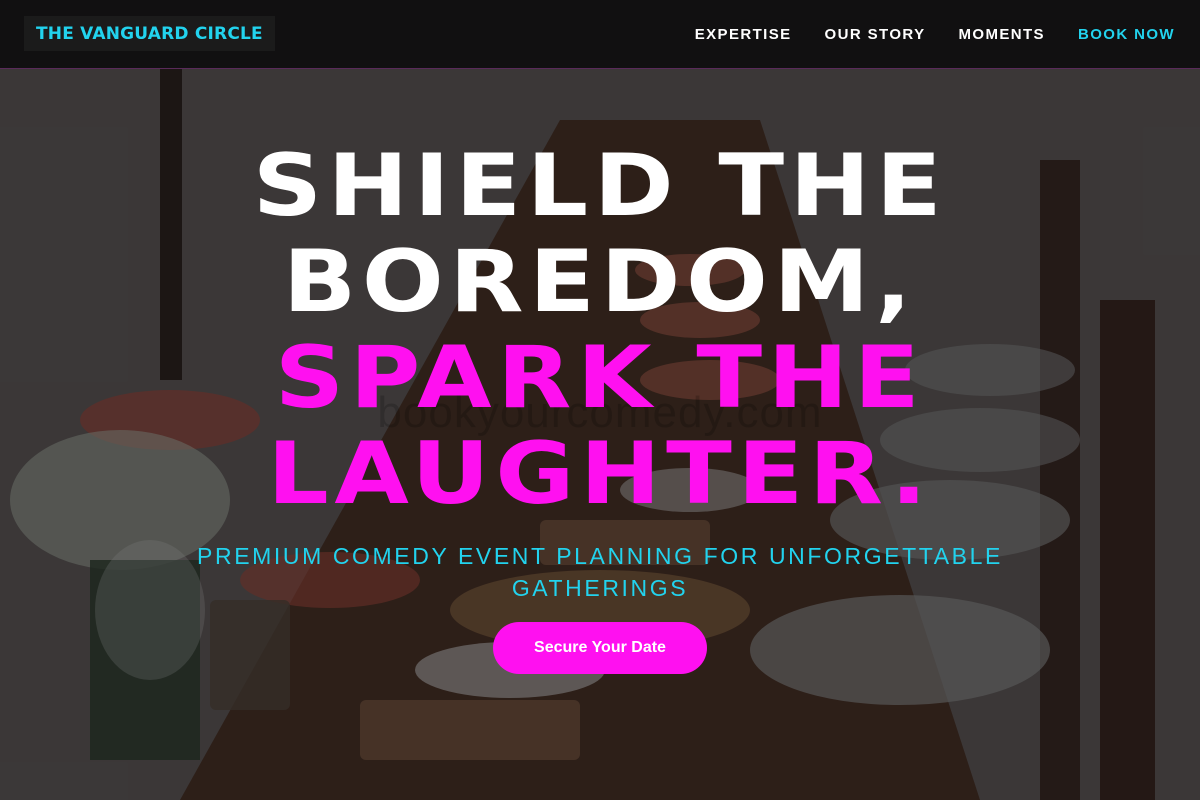 The image size is (1200, 800). I want to click on secure-your-date-button: Secure Your Date, so click(600, 648).